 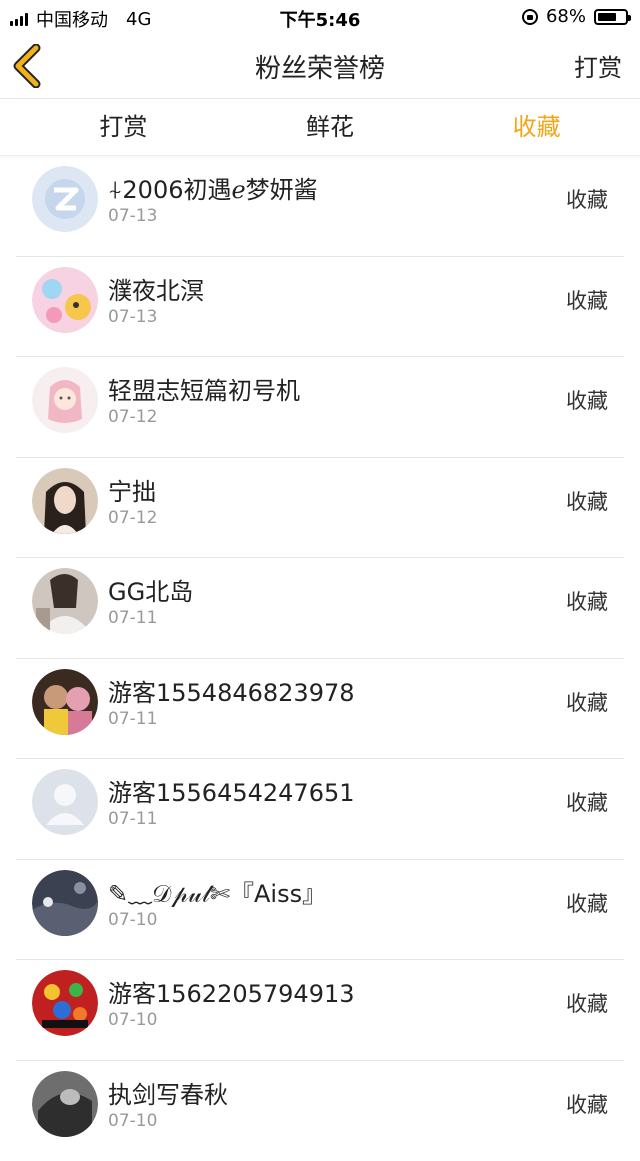 I want to click on colorful-poster-avatar, so click(x=65, y=1003).